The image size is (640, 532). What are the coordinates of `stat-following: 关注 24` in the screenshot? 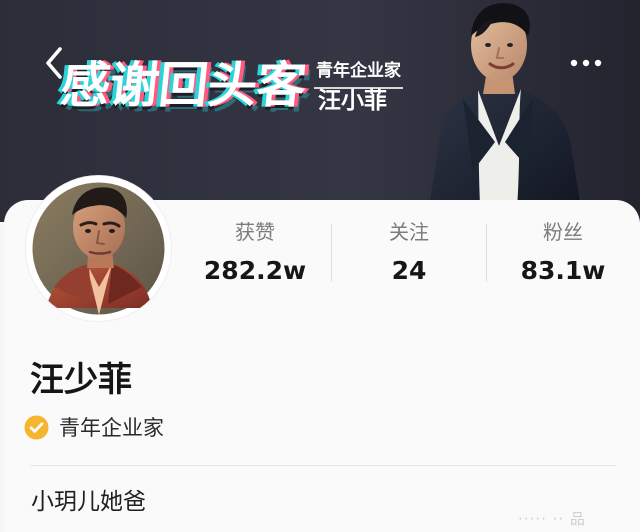 It's located at (409, 253).